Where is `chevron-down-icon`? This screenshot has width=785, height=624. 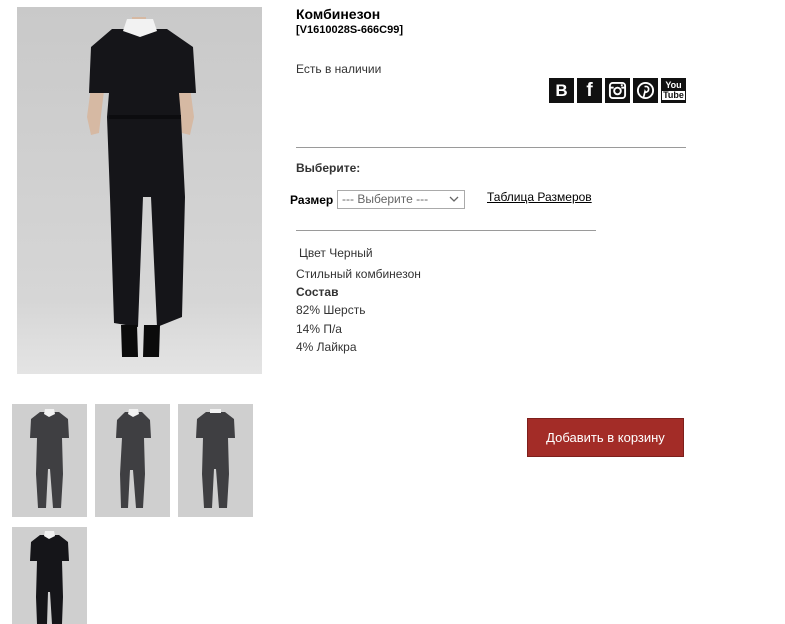 chevron-down-icon is located at coordinates (454, 199).